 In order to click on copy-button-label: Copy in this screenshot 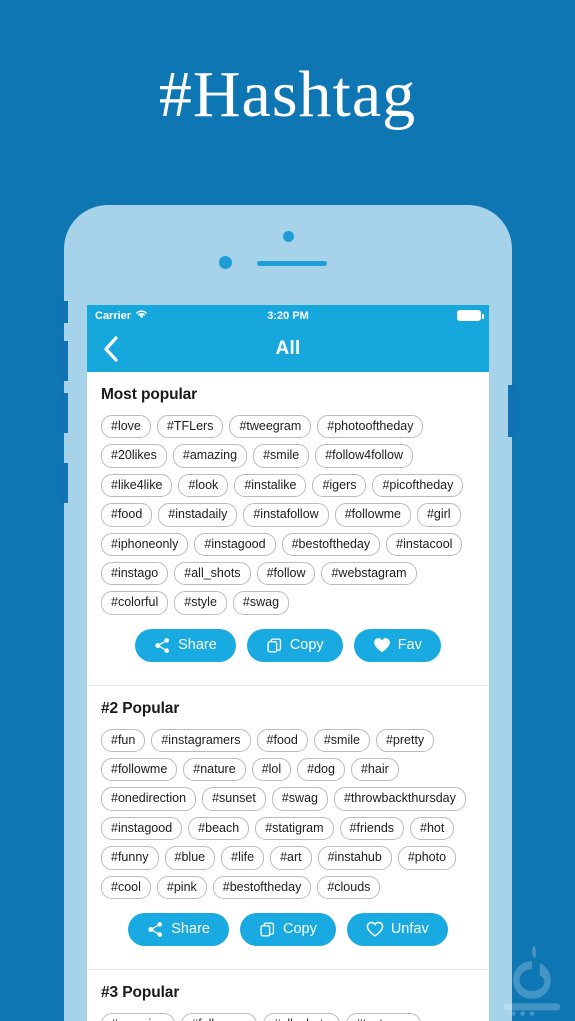, I will do `click(306, 645)`.